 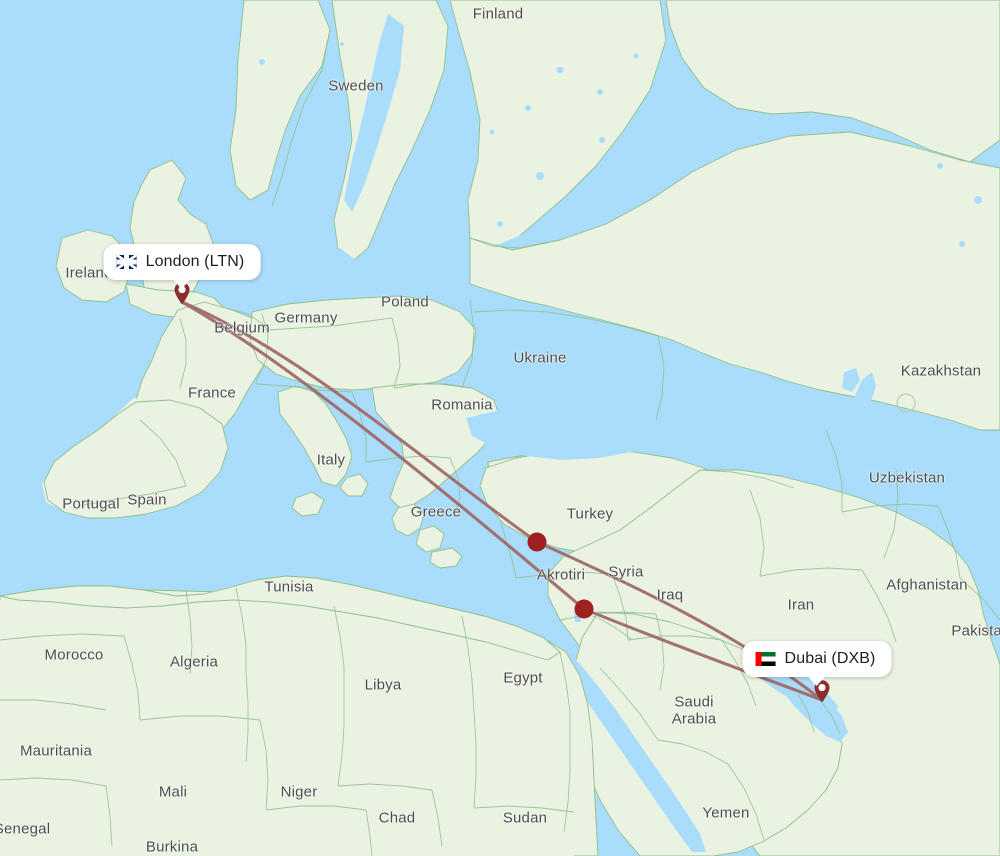 What do you see at coordinates (765, 659) in the screenshot?
I see `ae-flag-icon` at bounding box center [765, 659].